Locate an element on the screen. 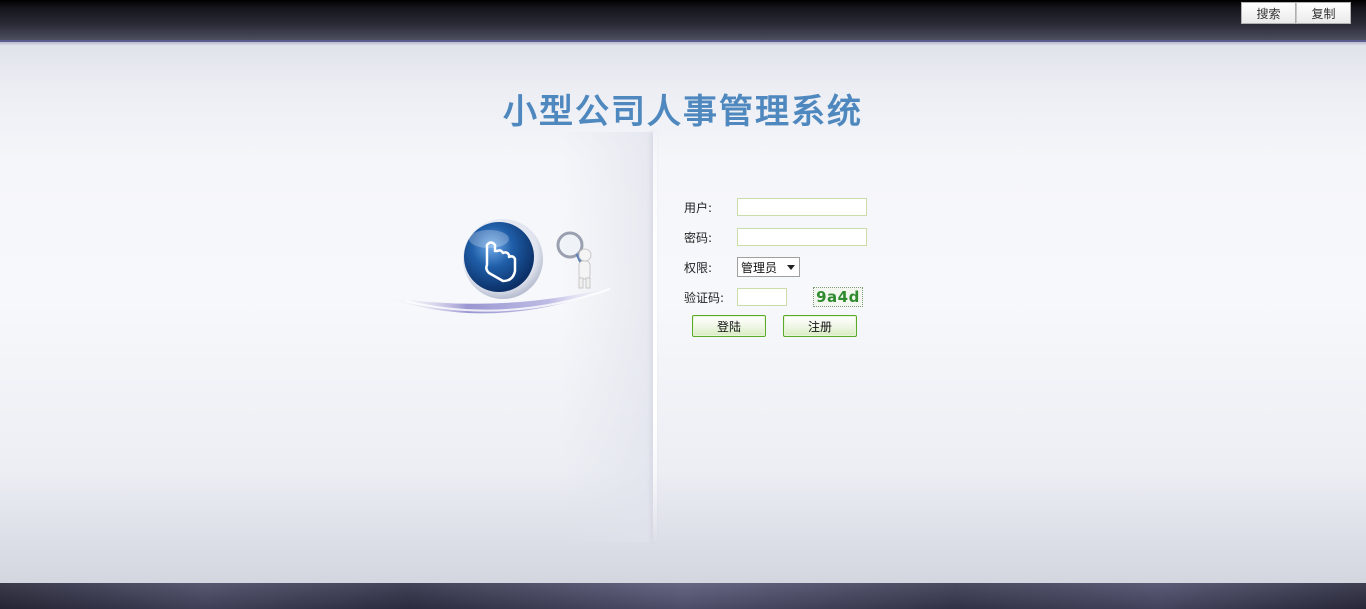 The width and height of the screenshot is (1366, 609). password-input is located at coordinates (802, 237).